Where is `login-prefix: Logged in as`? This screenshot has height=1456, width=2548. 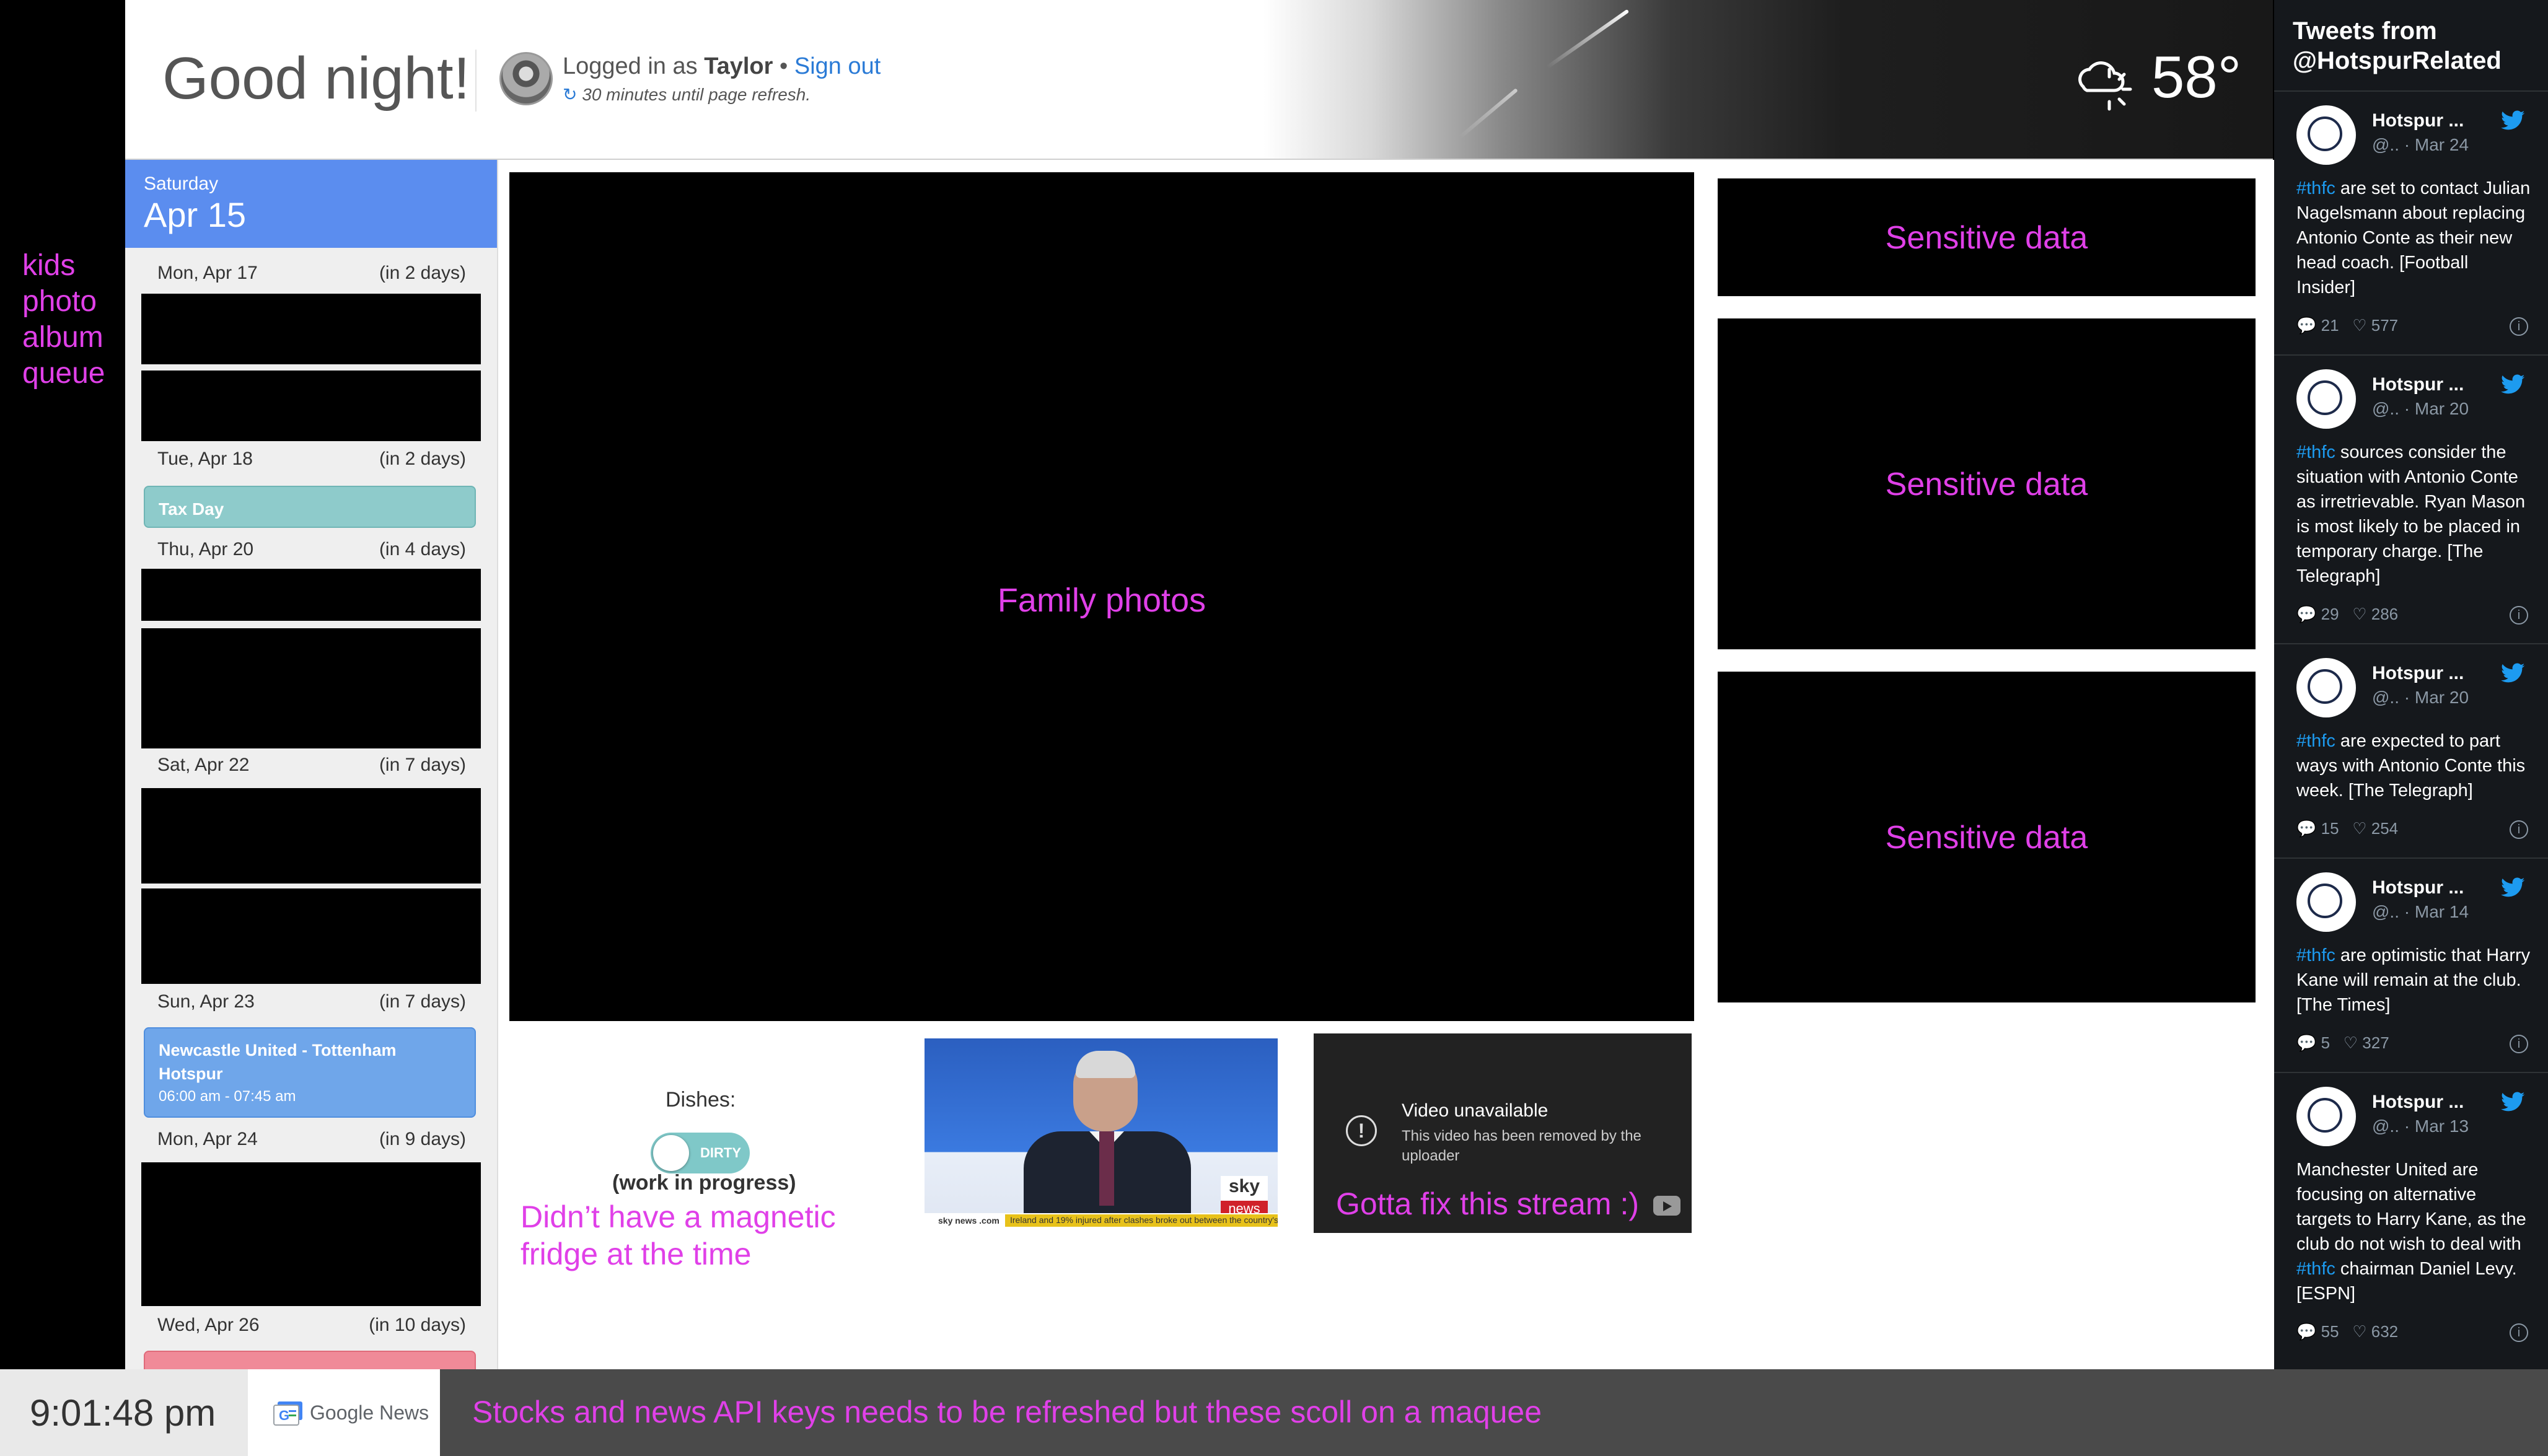 login-prefix: Logged in as is located at coordinates (630, 66).